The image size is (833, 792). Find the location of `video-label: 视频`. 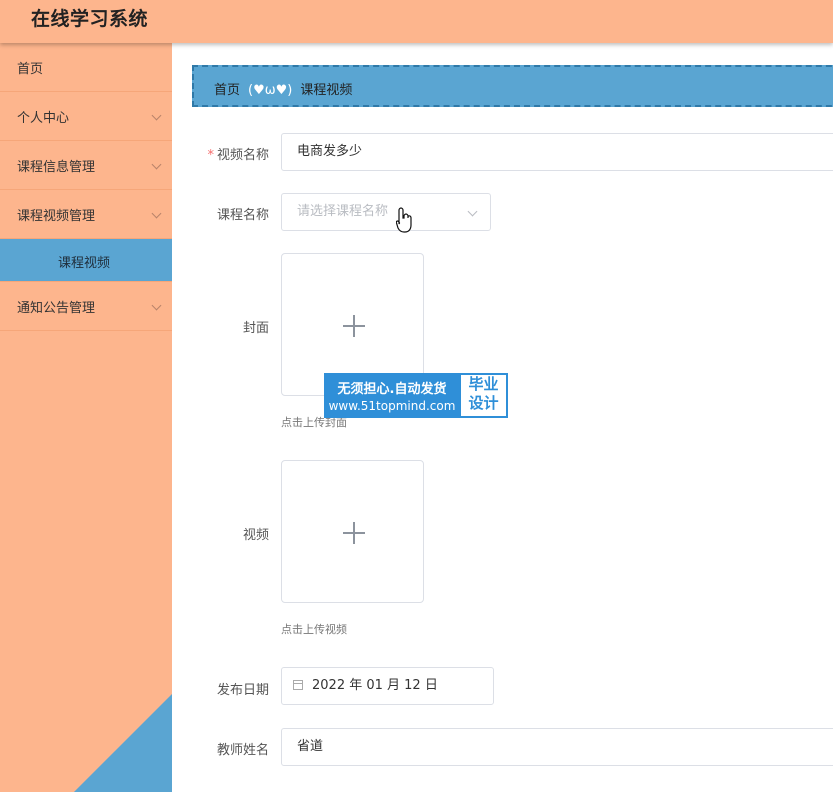

video-label: 视频 is located at coordinates (255, 535).